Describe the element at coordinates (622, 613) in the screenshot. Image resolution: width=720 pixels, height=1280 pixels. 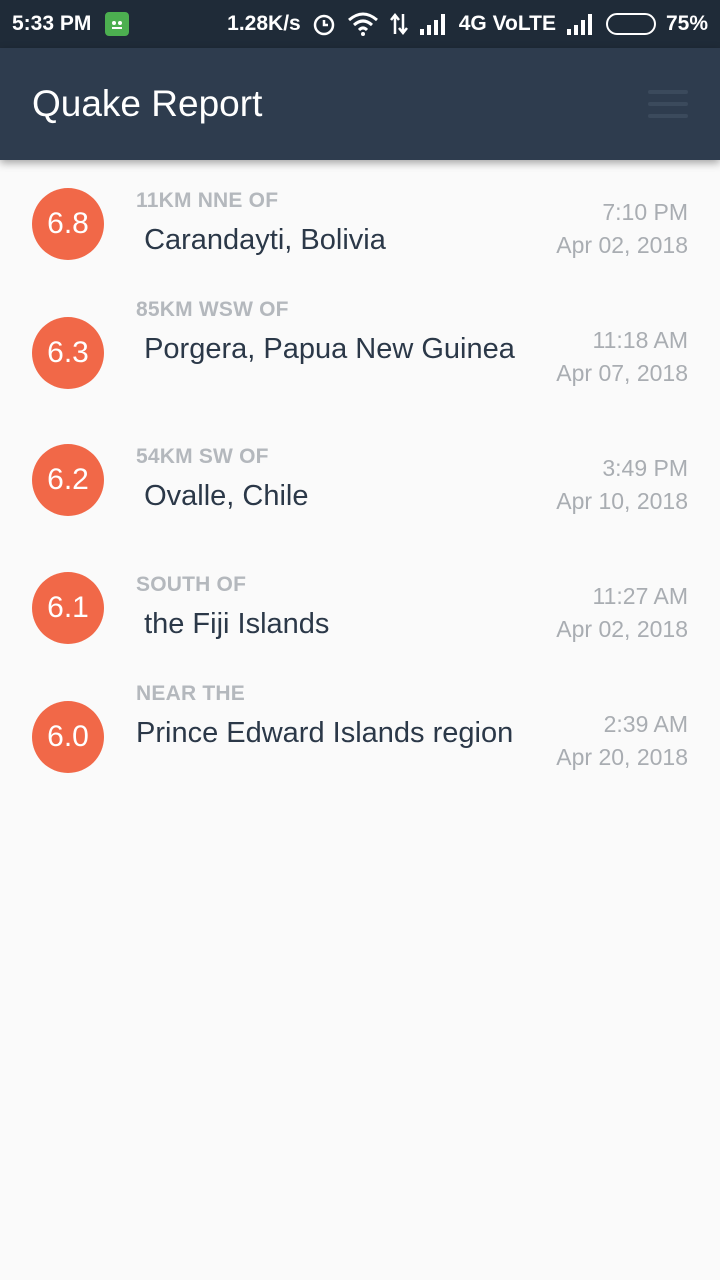
I see `datetime-block: 11:27 AM Apr 02, 2018` at that location.